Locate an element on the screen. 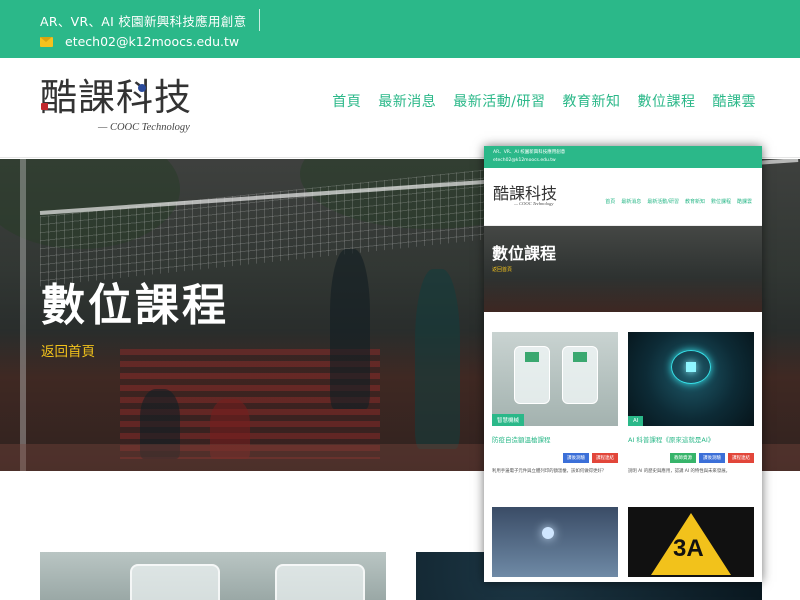 This screenshot has height=600, width=800. topbar-divider is located at coordinates (259, 20).